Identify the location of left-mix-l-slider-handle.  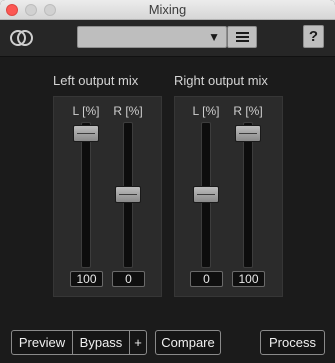
(86, 133).